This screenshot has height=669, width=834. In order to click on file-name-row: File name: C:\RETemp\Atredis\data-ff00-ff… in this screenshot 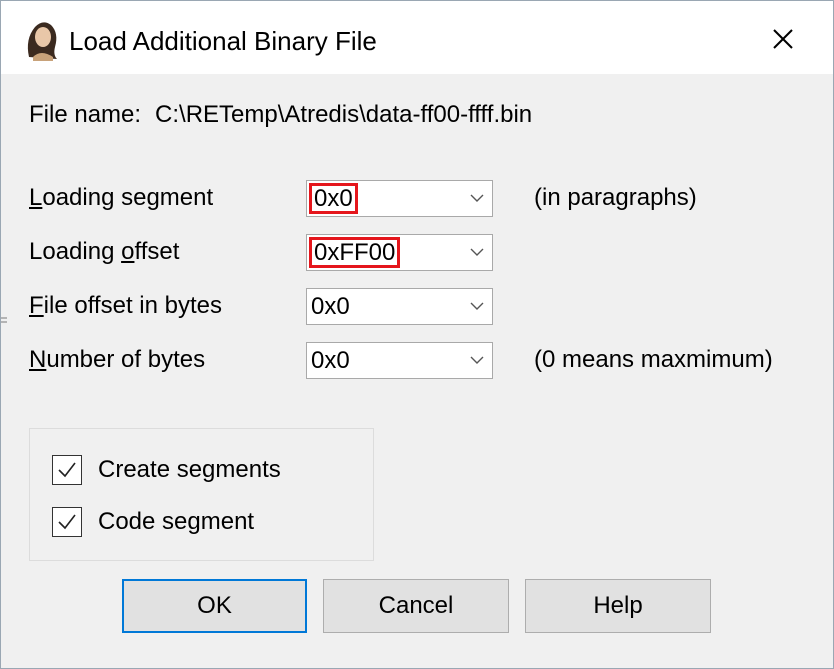, I will do `click(280, 115)`.